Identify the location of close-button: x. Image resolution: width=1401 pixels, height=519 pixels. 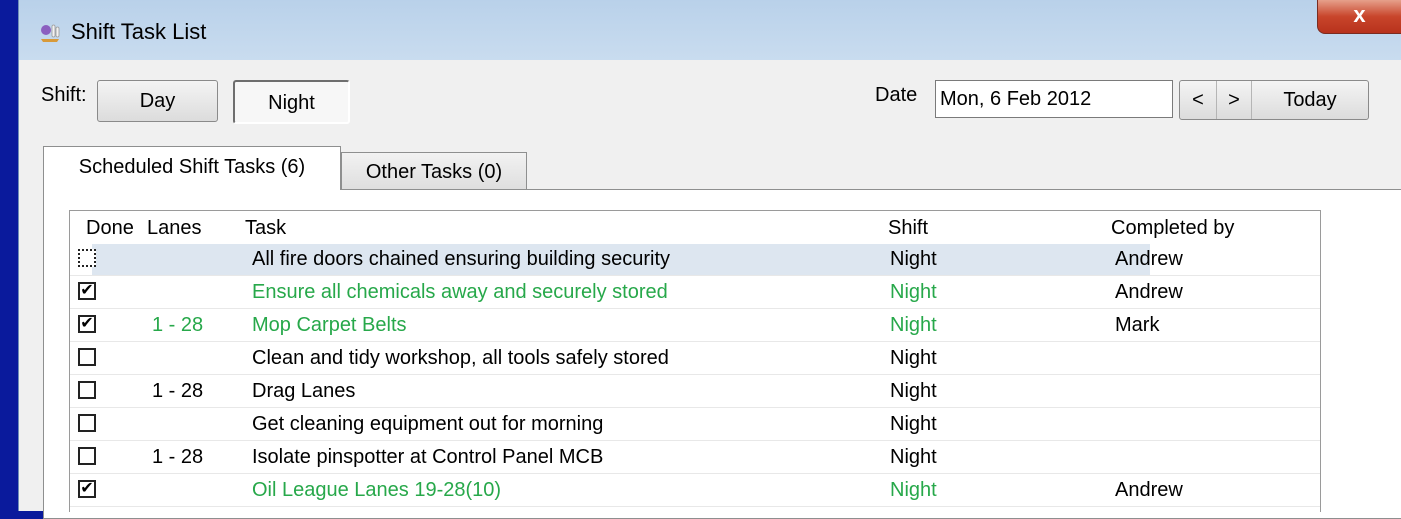
(1359, 17).